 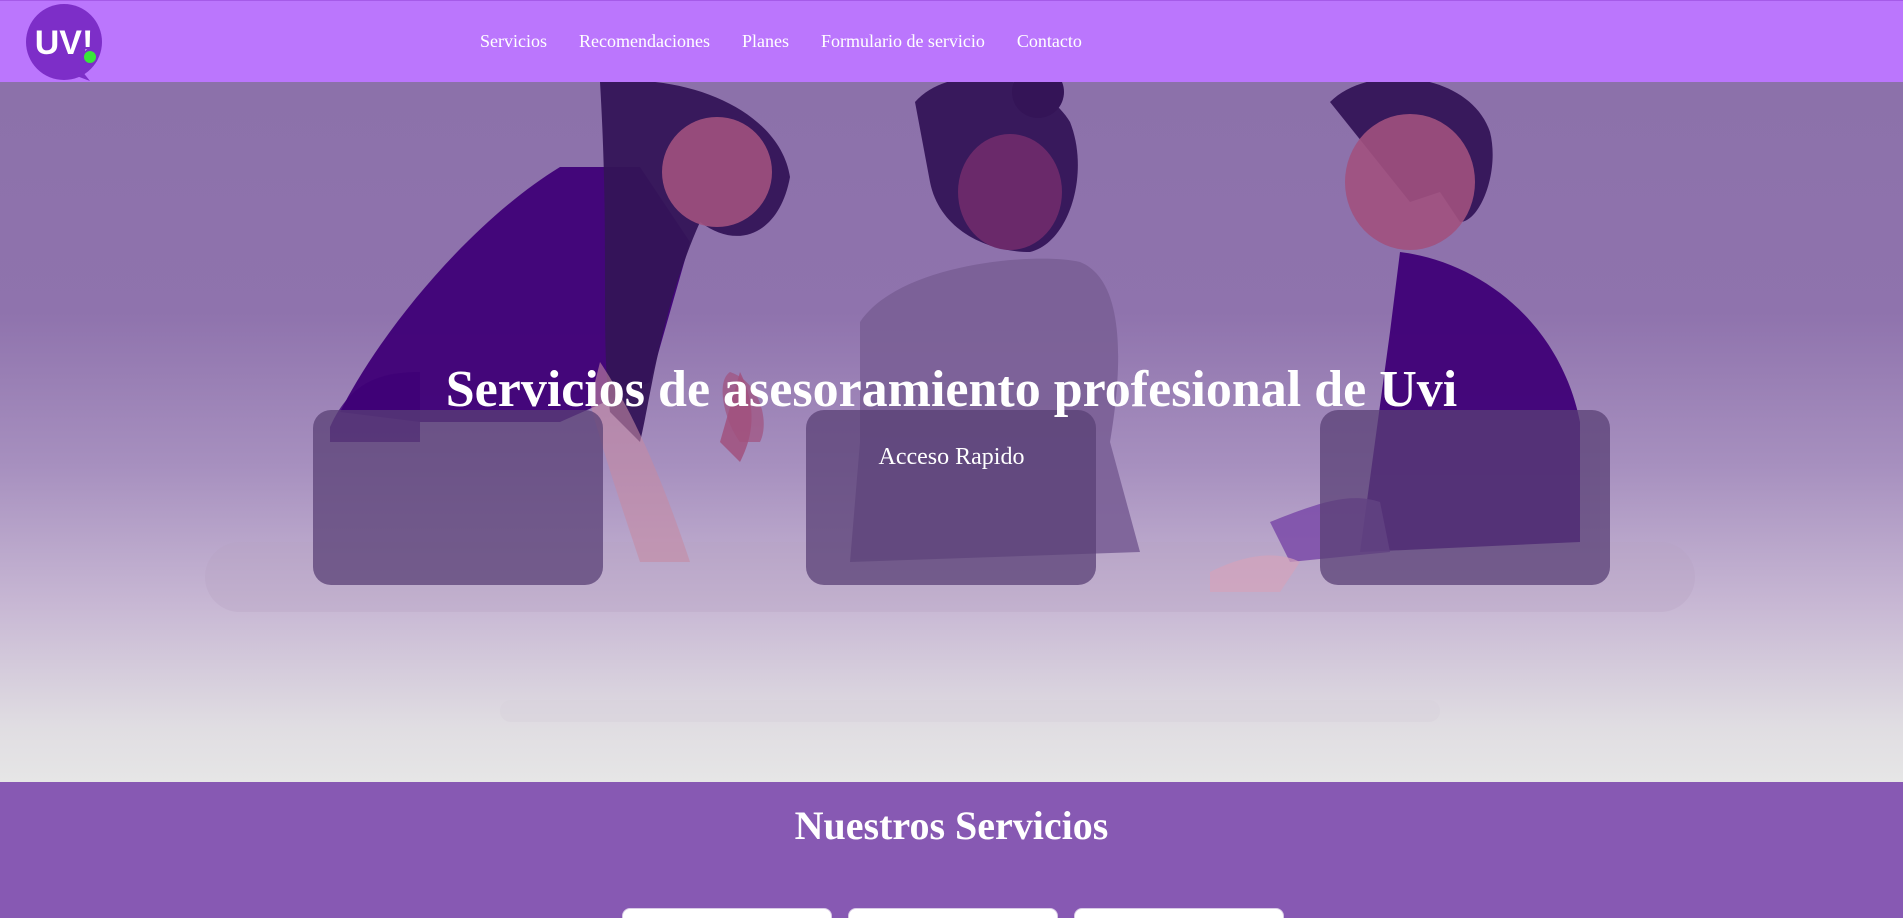 What do you see at coordinates (951, 850) in the screenshot?
I see `services-section: Nuestros Servicios` at bounding box center [951, 850].